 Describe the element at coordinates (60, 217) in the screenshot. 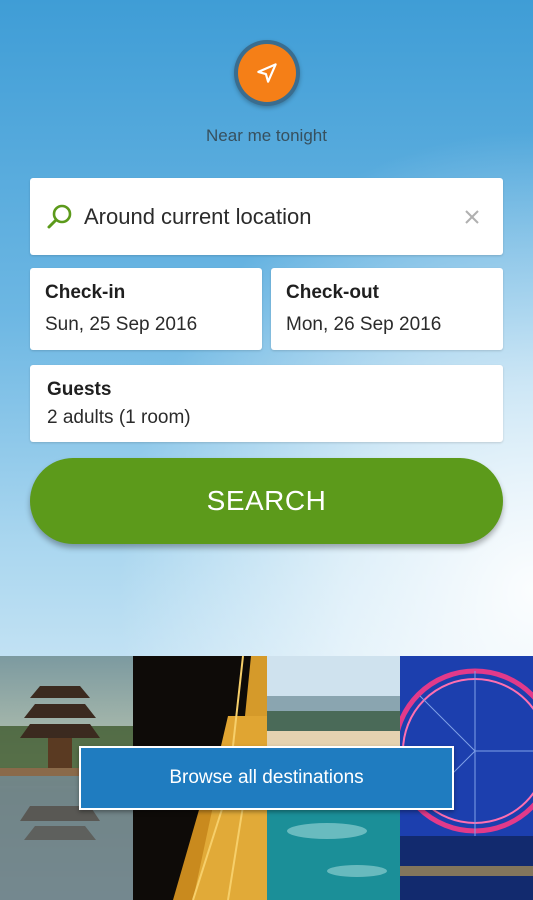

I see `search-icon` at that location.